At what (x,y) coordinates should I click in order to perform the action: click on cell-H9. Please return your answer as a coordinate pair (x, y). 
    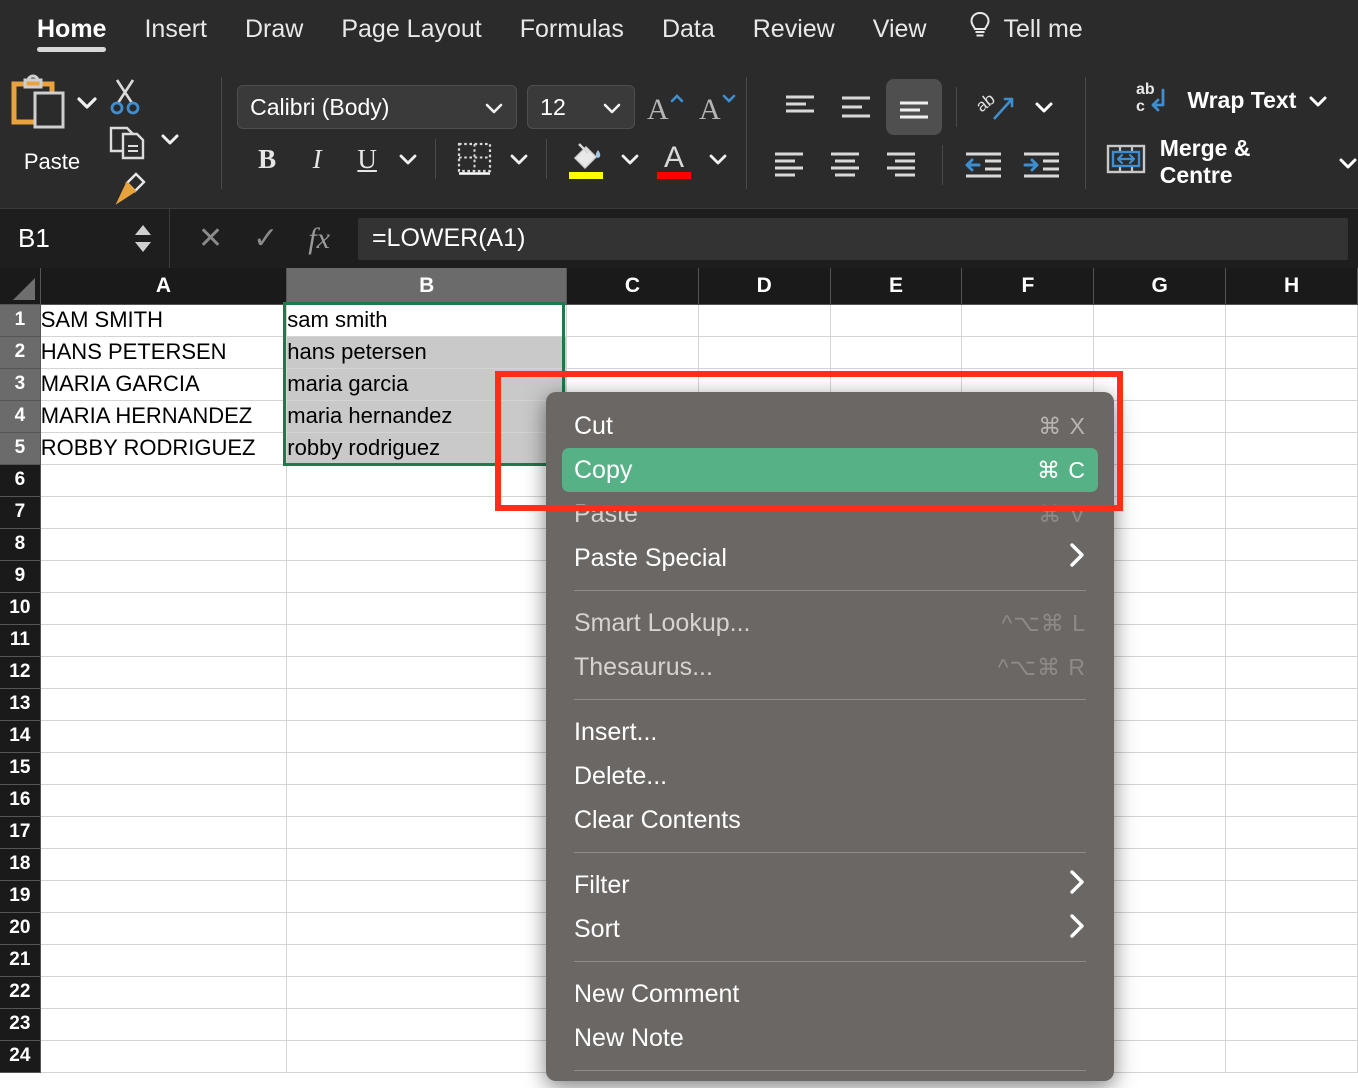
    Looking at the image, I should click on (1291, 576).